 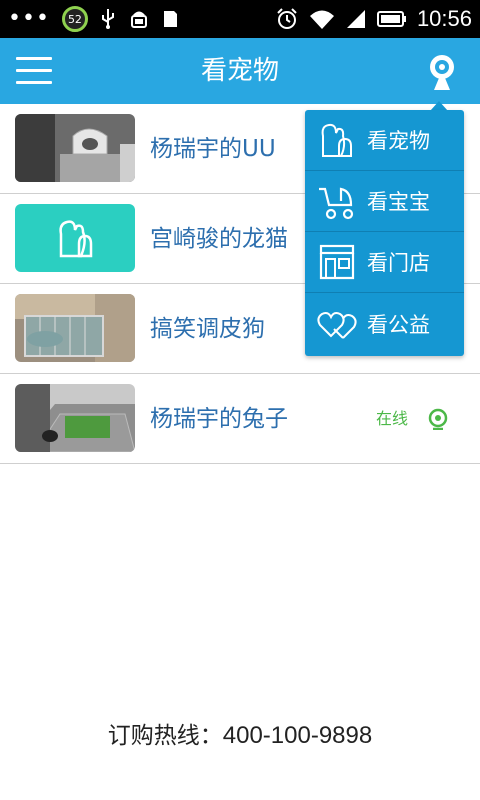 What do you see at coordinates (219, 239) in the screenshot?
I see `device-name: 宫崎骏的龙猫` at bounding box center [219, 239].